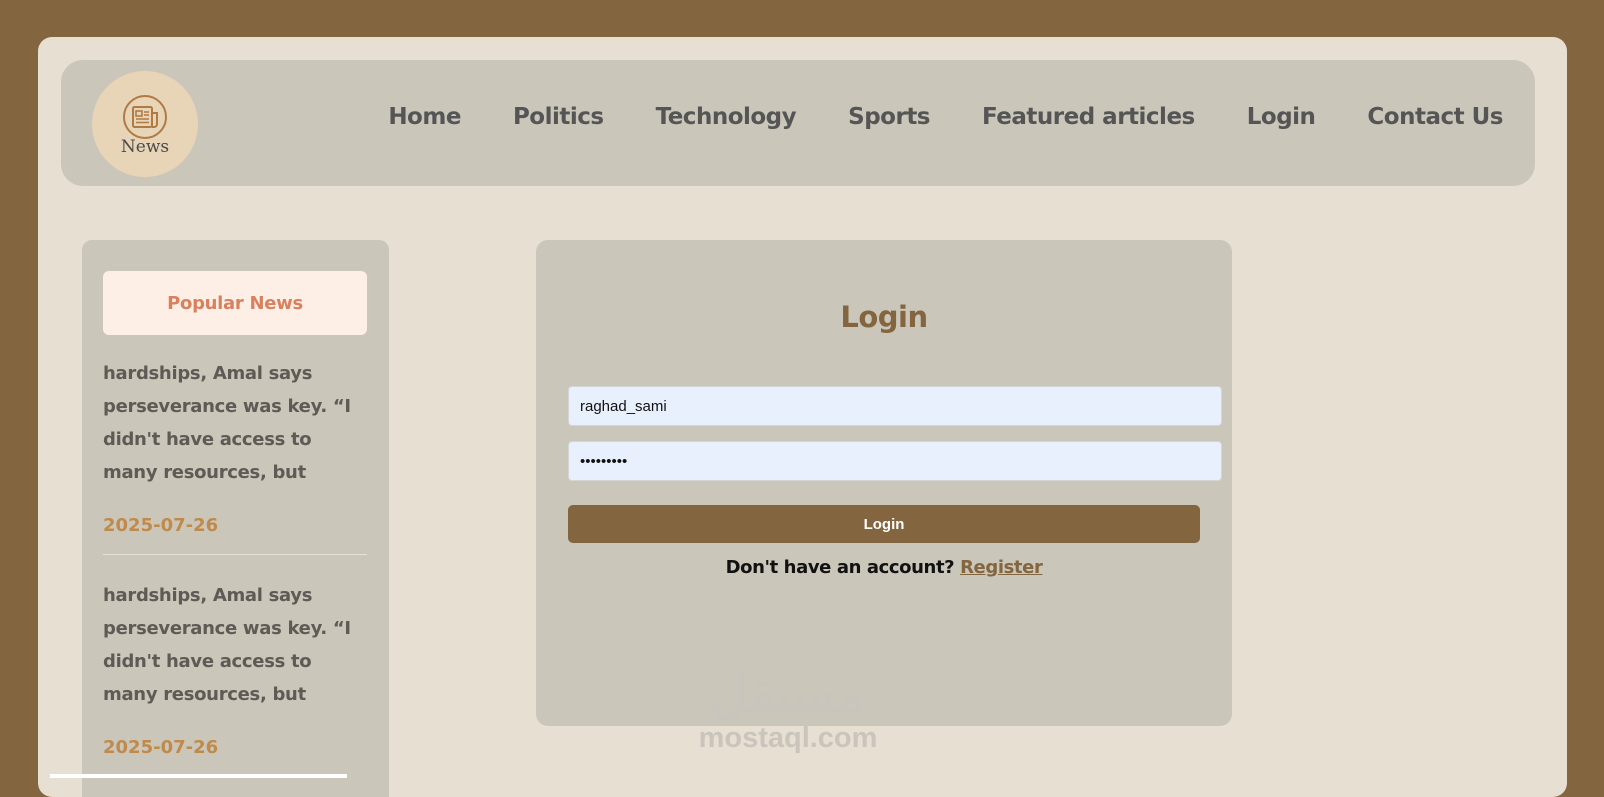 This screenshot has width=1604, height=797. What do you see at coordinates (424, 117) in the screenshot?
I see `nav-home: Home` at bounding box center [424, 117].